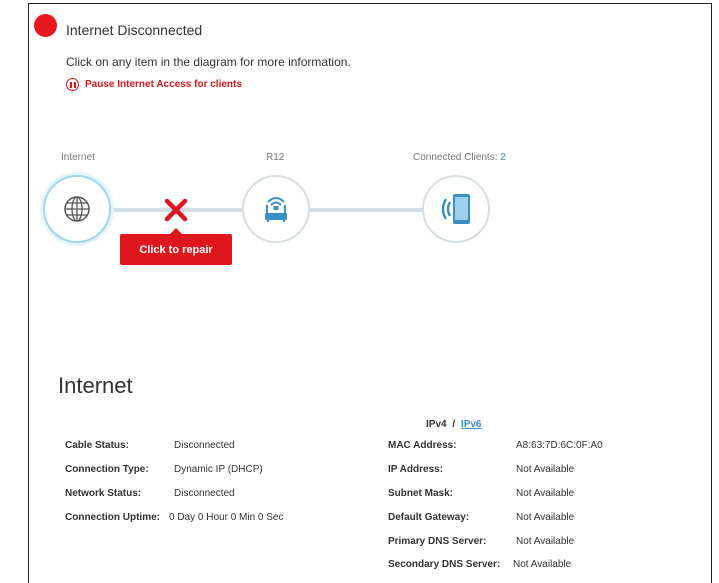 The image size is (719, 583). Describe the element at coordinates (545, 493) in the screenshot. I see `subnet-mask-value: Not Available` at that location.